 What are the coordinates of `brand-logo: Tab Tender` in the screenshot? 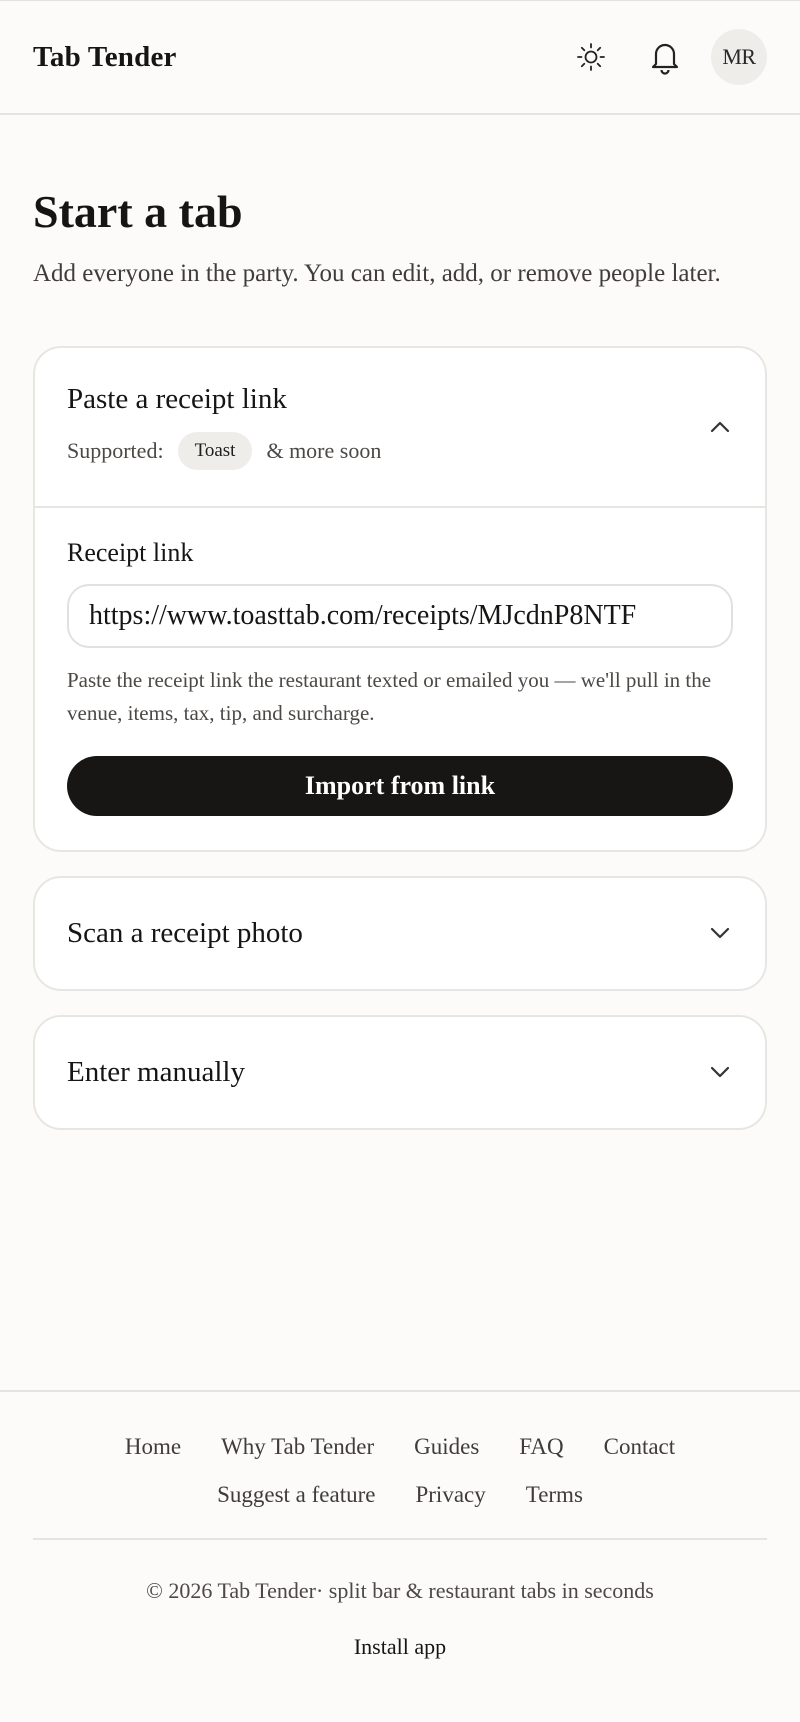 It's located at (105, 57).